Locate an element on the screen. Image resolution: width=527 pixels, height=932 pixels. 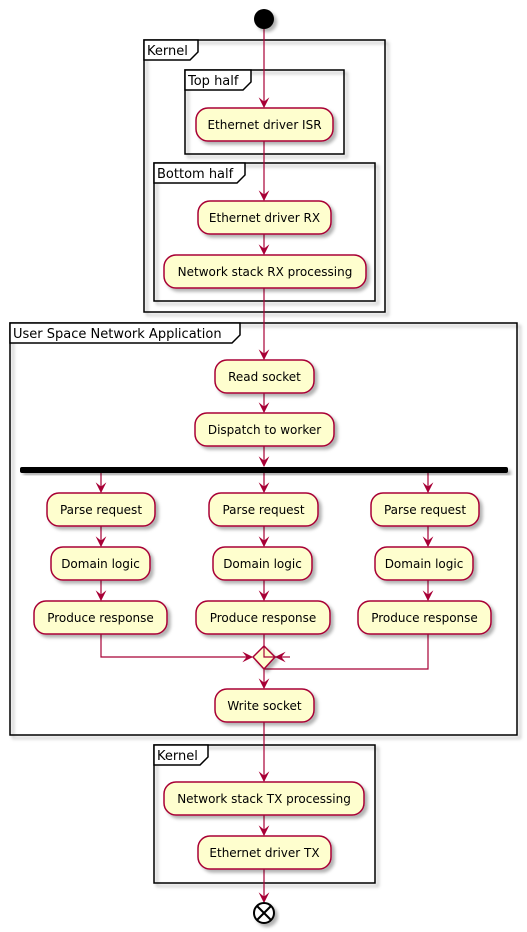
svg-text: Read socket is located at coordinates (264, 377).